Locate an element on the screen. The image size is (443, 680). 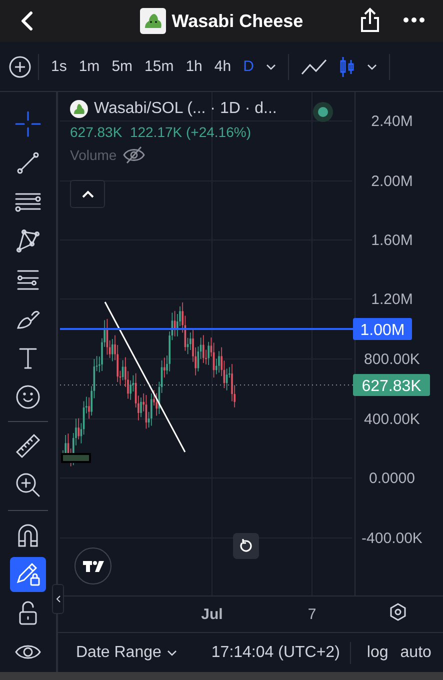
price-tick: 2.40M is located at coordinates (392, 121).